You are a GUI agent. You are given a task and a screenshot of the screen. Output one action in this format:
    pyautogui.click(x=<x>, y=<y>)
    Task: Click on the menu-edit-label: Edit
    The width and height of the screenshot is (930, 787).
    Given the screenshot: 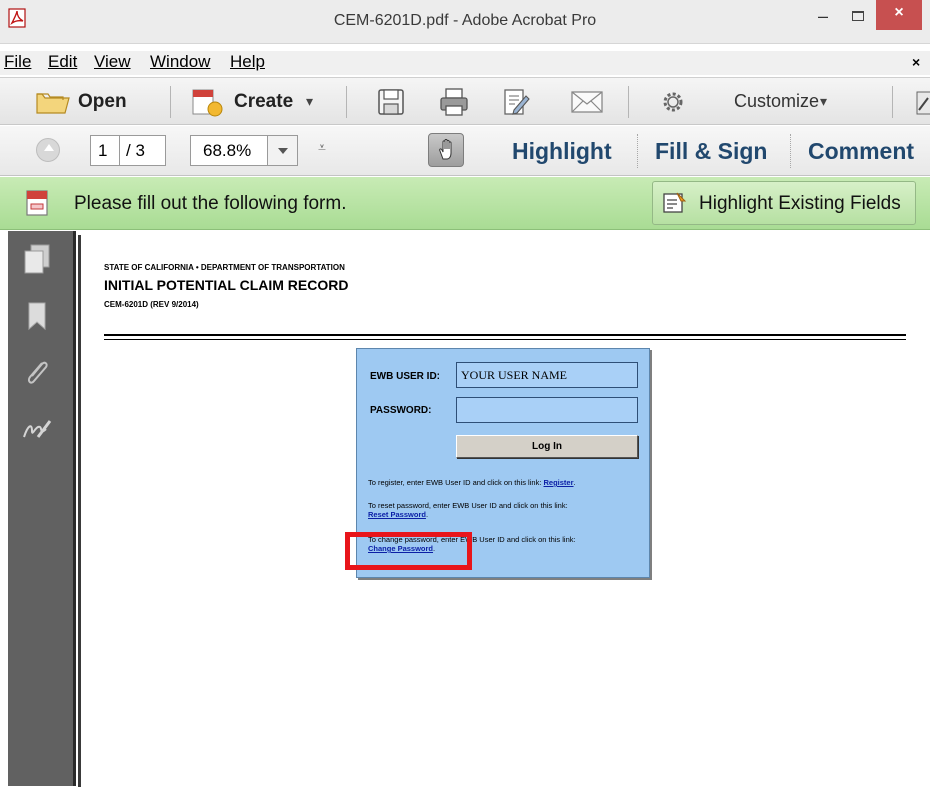 What is the action you would take?
    pyautogui.click(x=63, y=61)
    